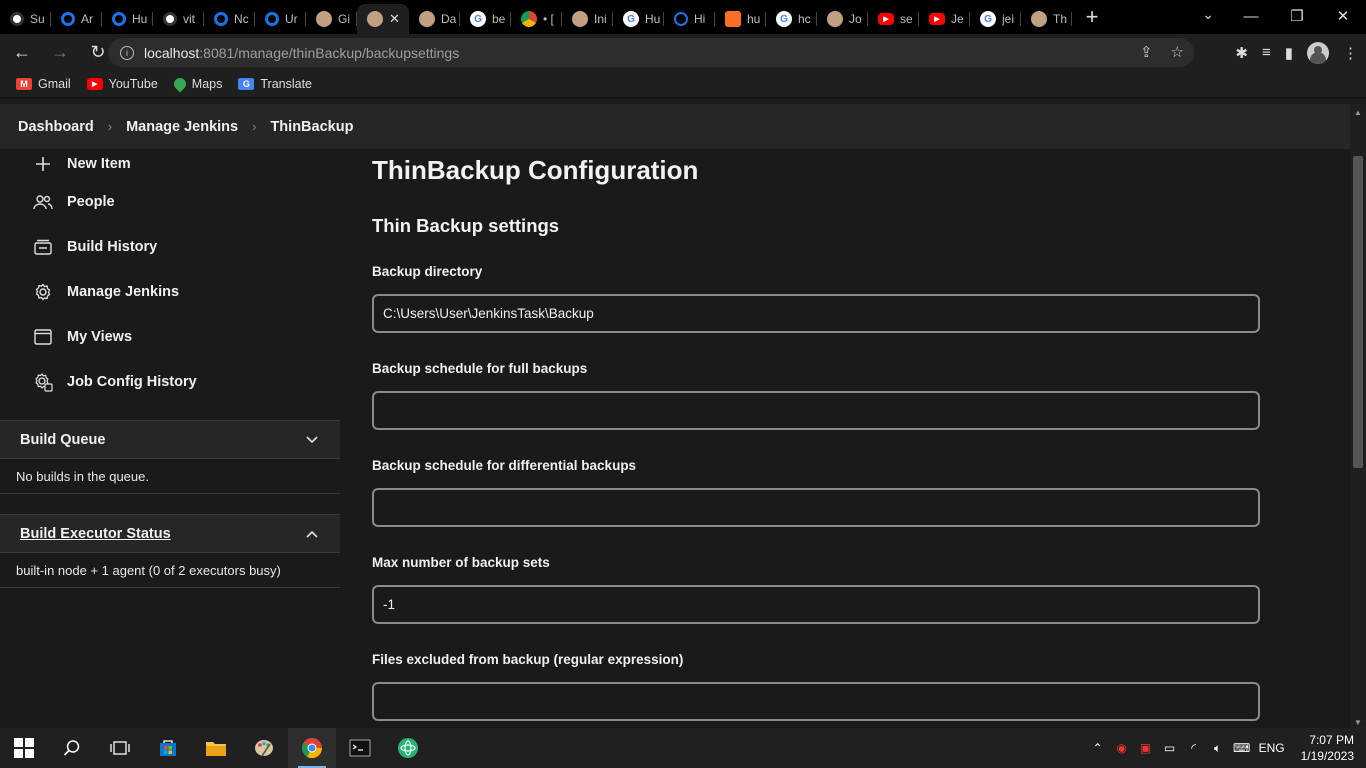 This screenshot has width=1366, height=768. What do you see at coordinates (1251, 16) in the screenshot?
I see `minimize-icon: —` at bounding box center [1251, 16].